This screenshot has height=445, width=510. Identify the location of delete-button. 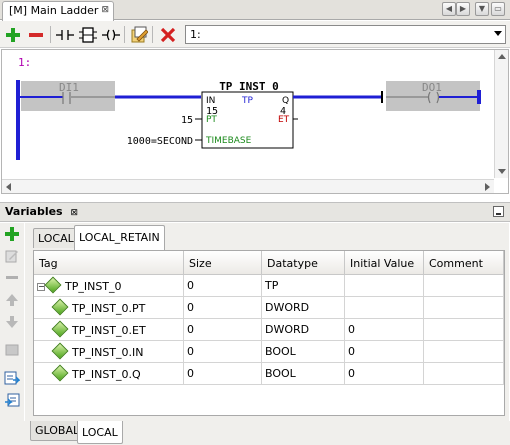
(168, 35).